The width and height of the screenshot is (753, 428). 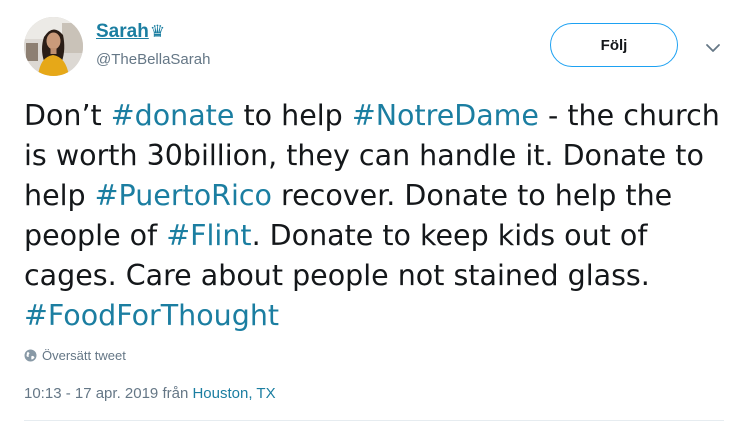 What do you see at coordinates (233, 393) in the screenshot?
I see `location-link: Houston, TX` at bounding box center [233, 393].